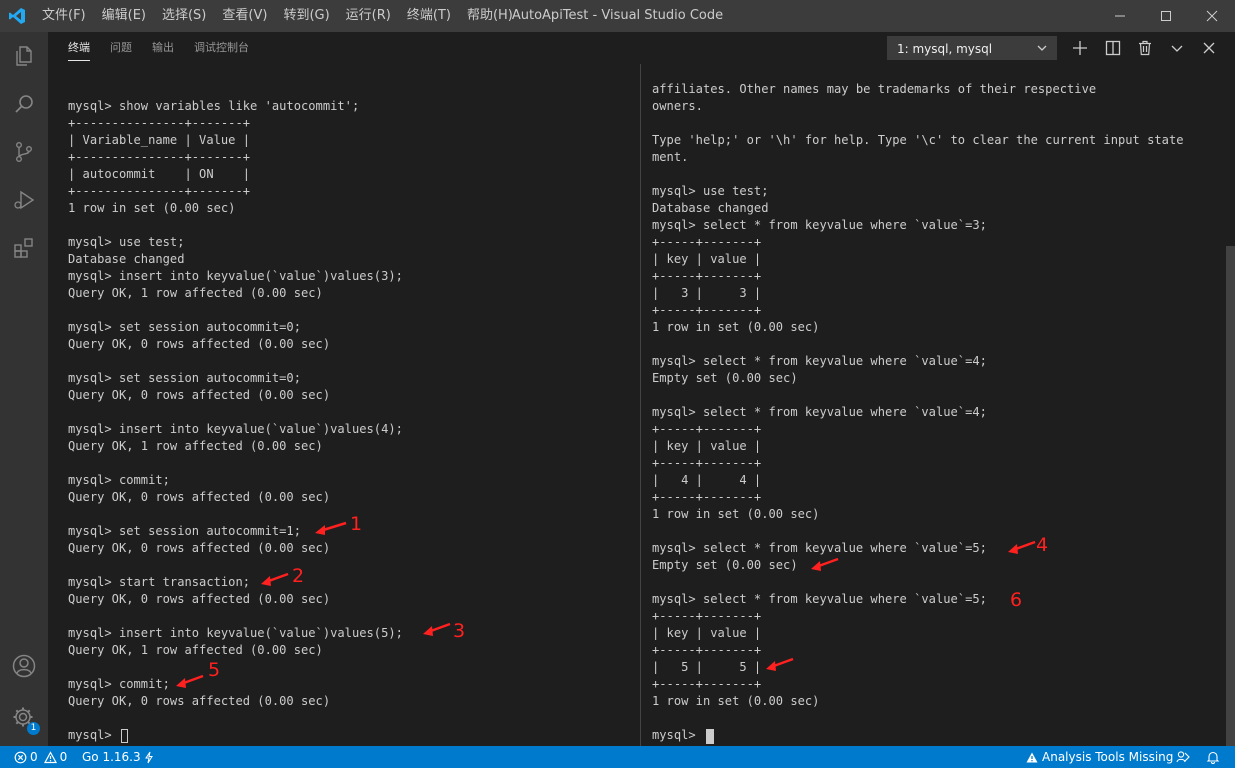  I want to click on vscode-logo-icon, so click(17, 16).